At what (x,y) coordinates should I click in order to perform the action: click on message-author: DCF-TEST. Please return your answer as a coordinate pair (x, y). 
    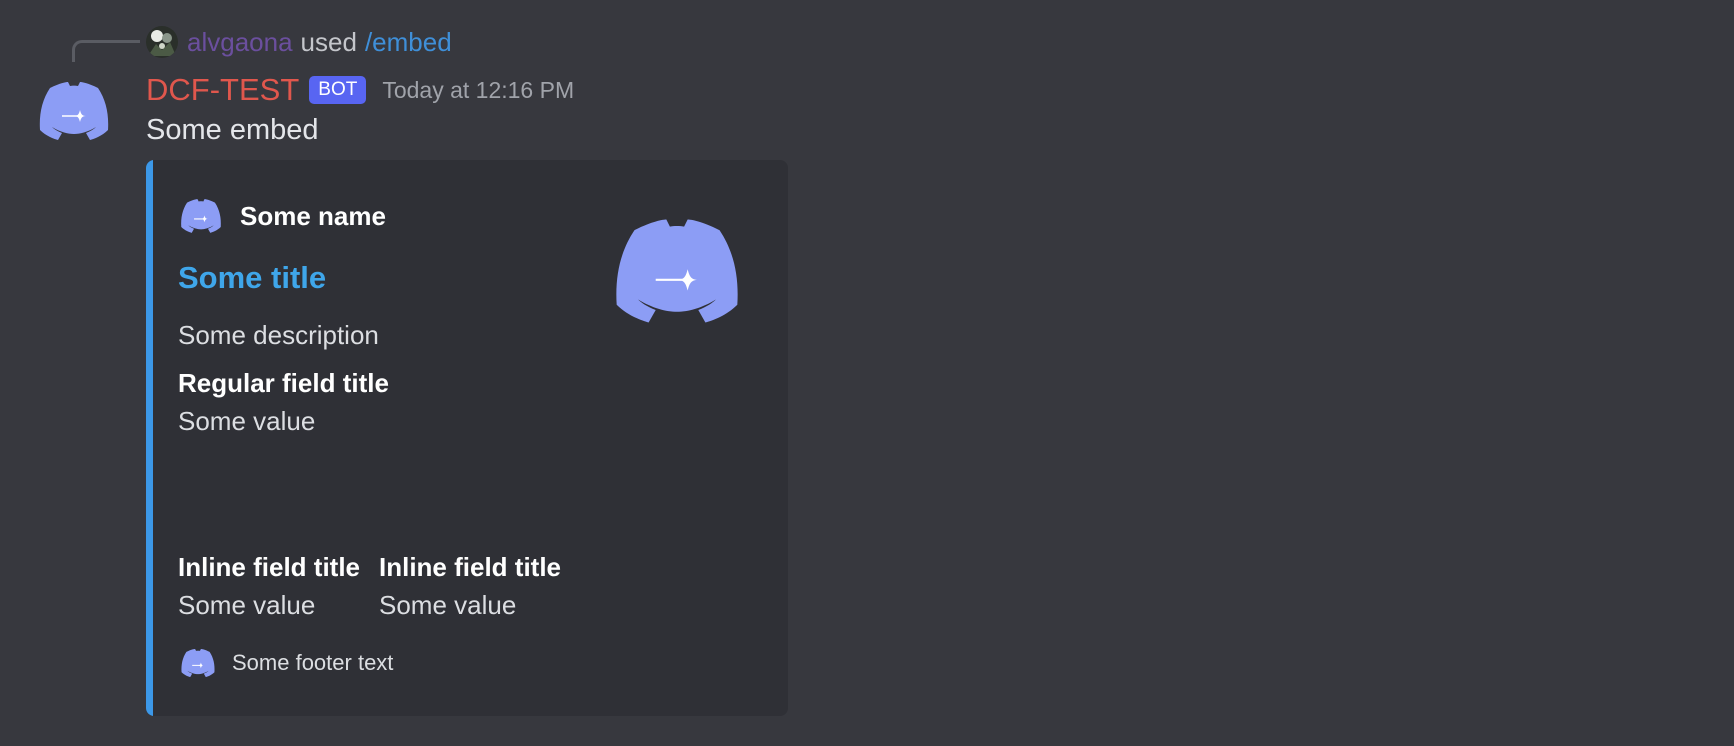
    Looking at the image, I should click on (222, 90).